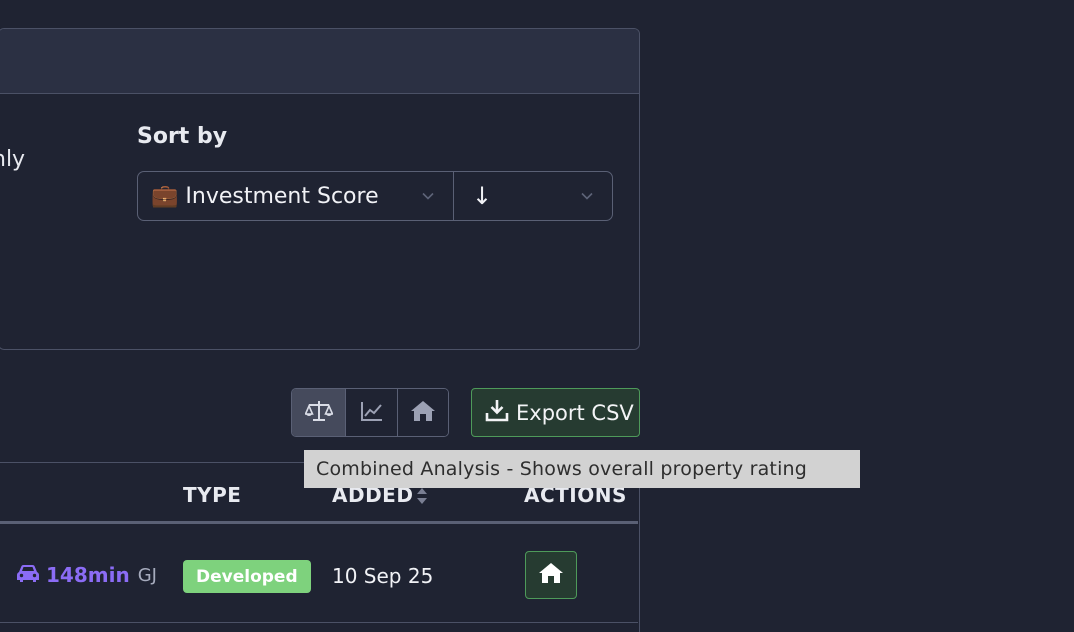 The width and height of the screenshot is (1074, 632). Describe the element at coordinates (265, 196) in the screenshot. I see `sort-field-value: 💼 Investment Score` at that location.